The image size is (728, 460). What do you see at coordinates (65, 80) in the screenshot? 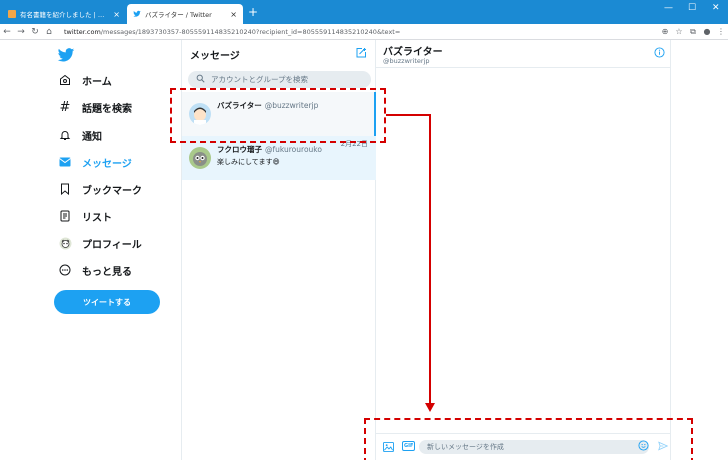
I see `home-icon` at bounding box center [65, 80].